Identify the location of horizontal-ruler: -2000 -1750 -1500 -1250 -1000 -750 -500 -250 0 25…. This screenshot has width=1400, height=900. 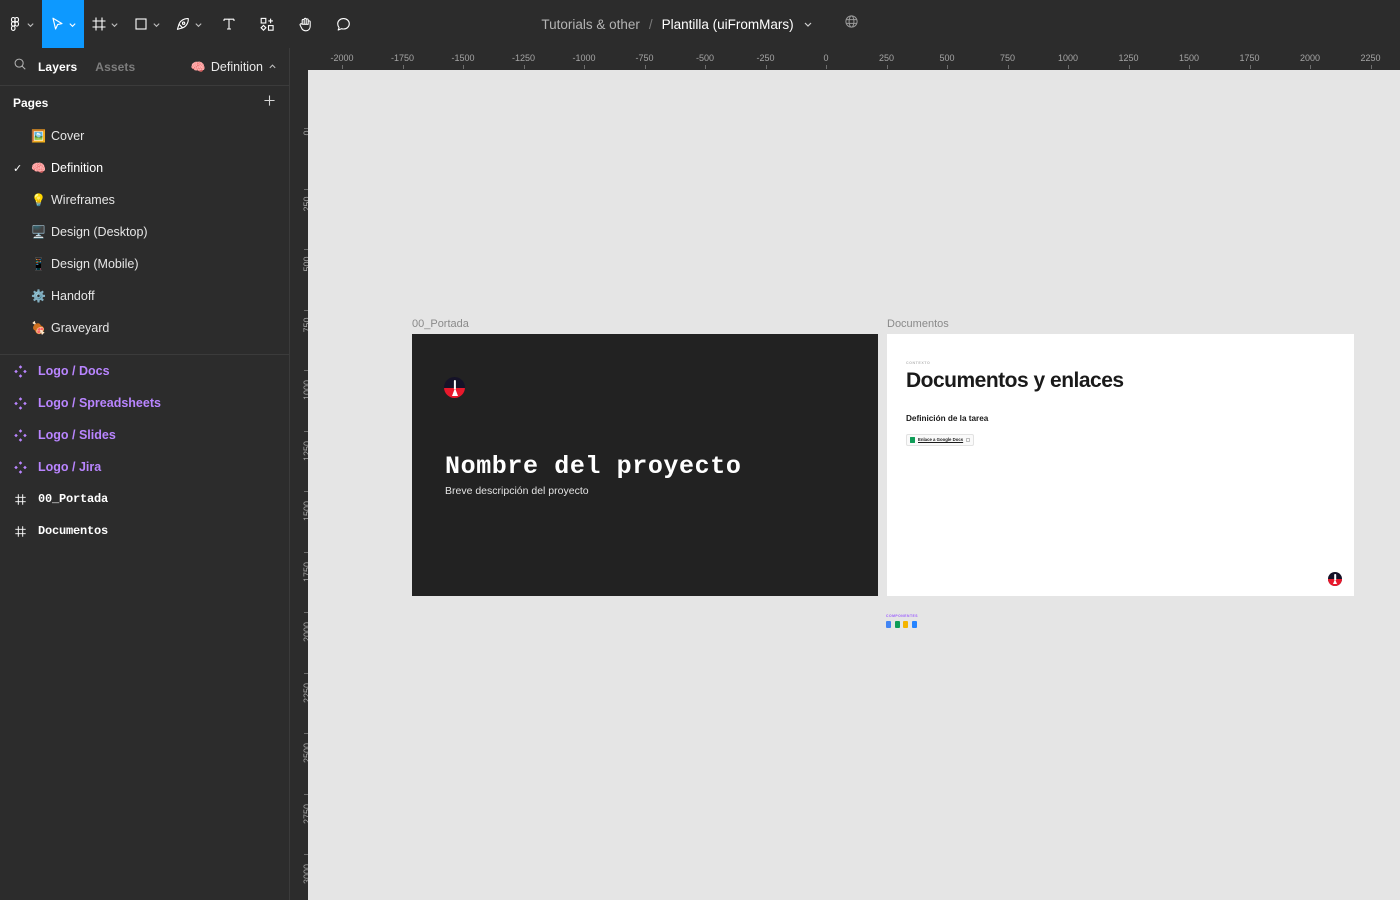
(854, 59).